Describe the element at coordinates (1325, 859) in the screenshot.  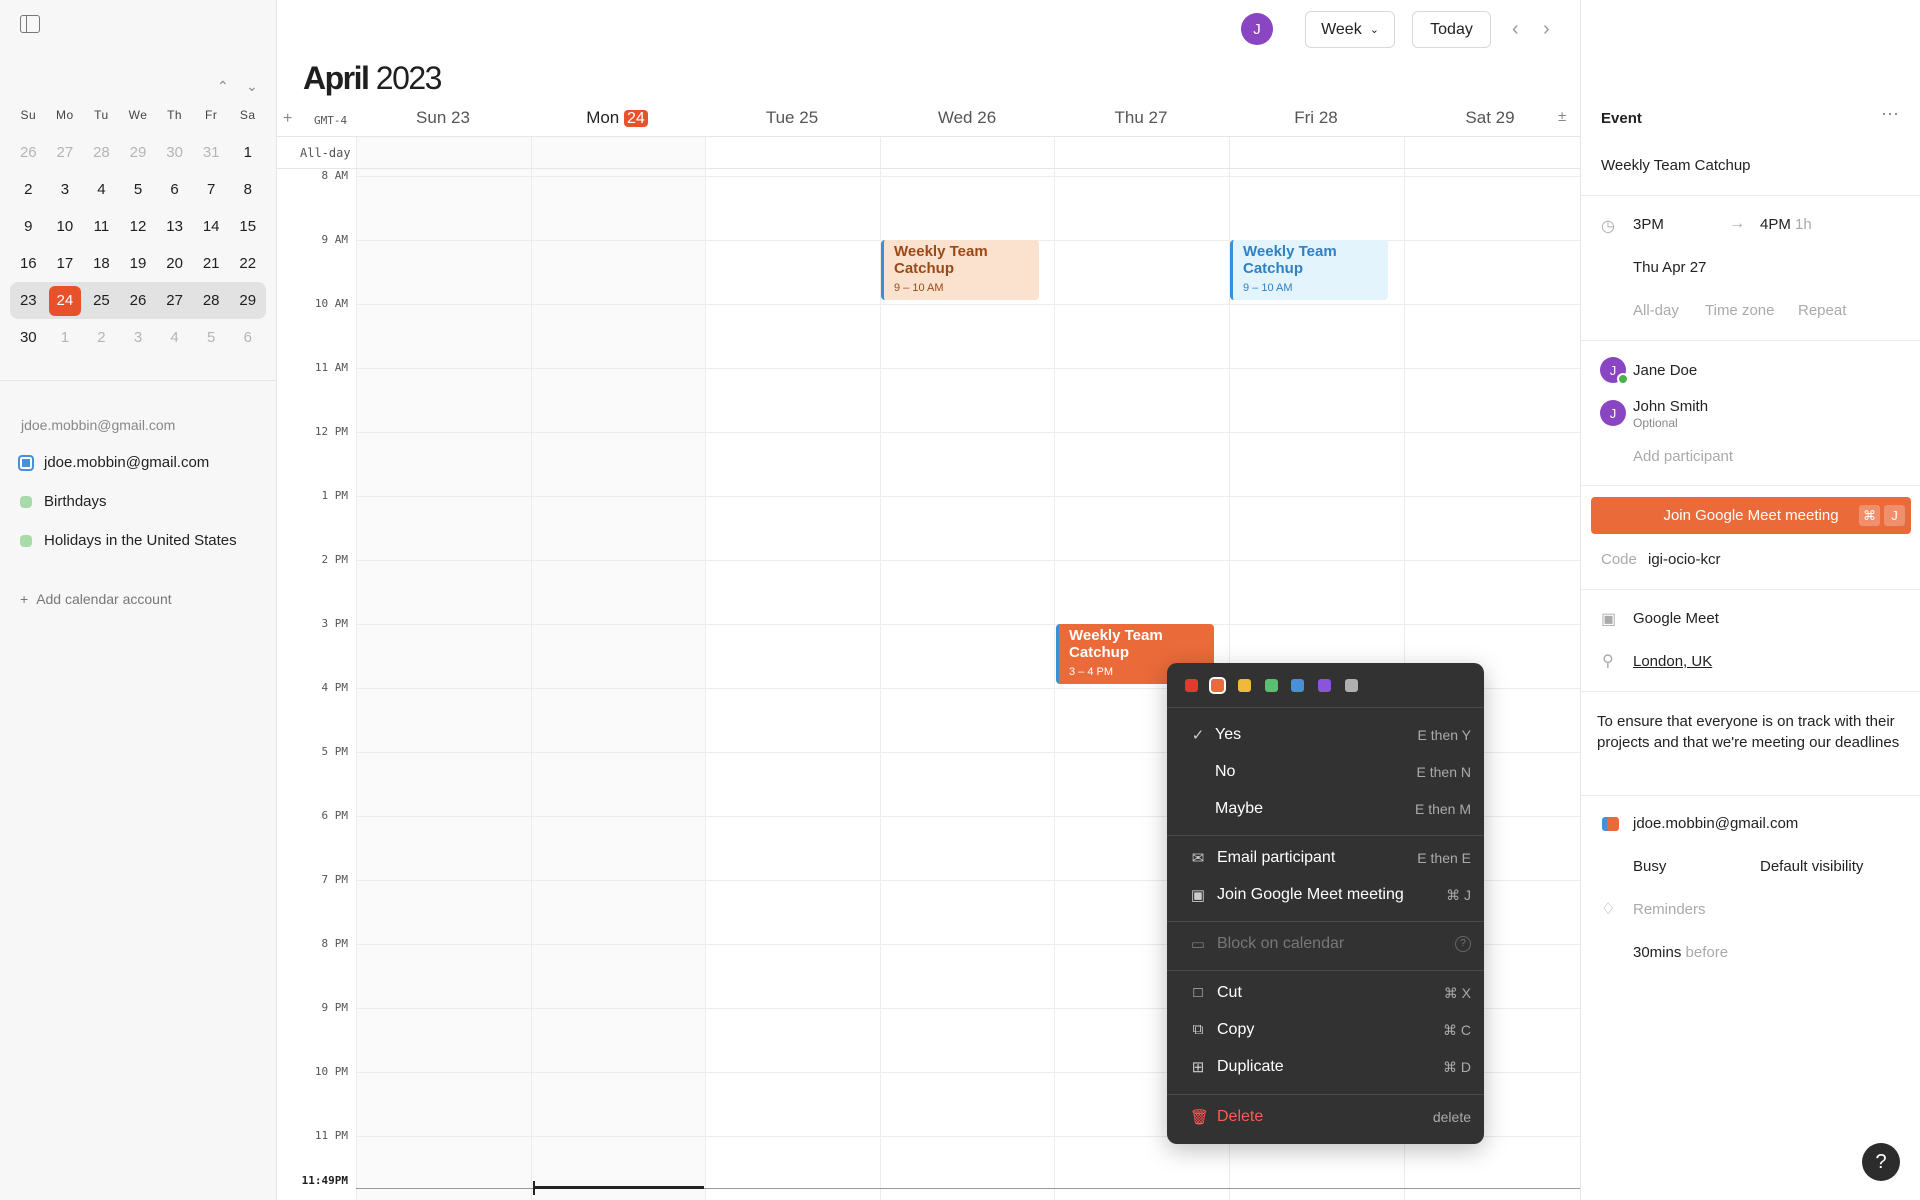
I see `email-participant-item: ✉ Email participant E then E` at that location.